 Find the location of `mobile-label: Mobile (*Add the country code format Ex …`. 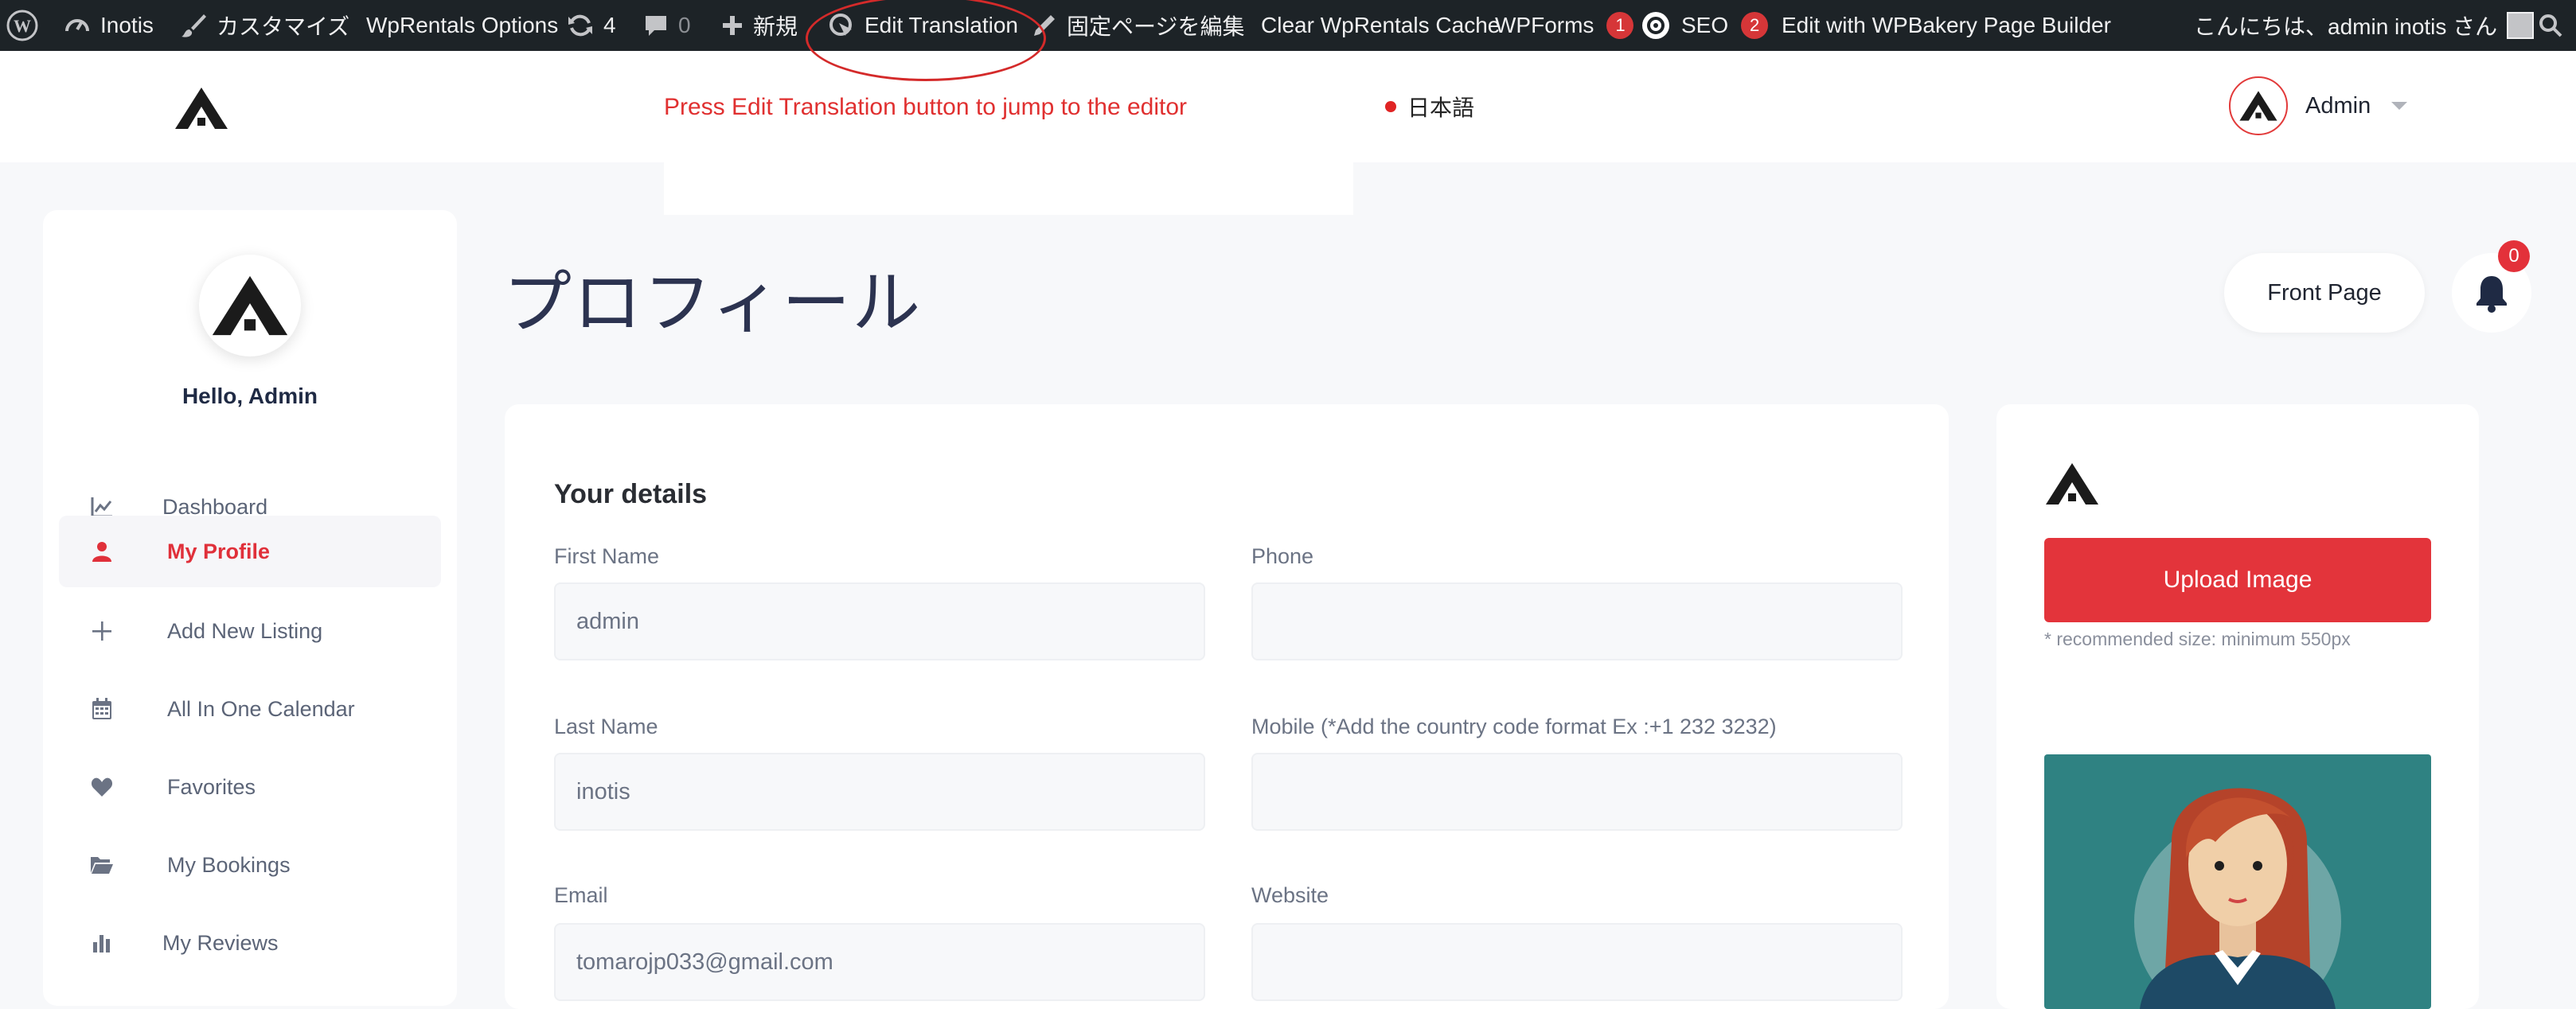

mobile-label: Mobile (*Add the country code format Ex … is located at coordinates (1514, 726).